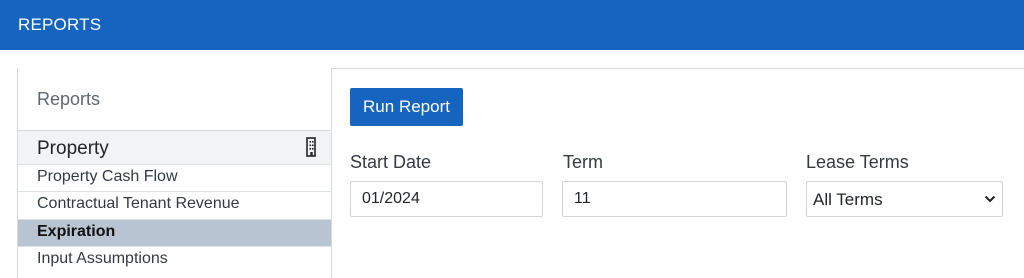  I want to click on sidebar-item-expiration: Expiration, so click(174, 232).